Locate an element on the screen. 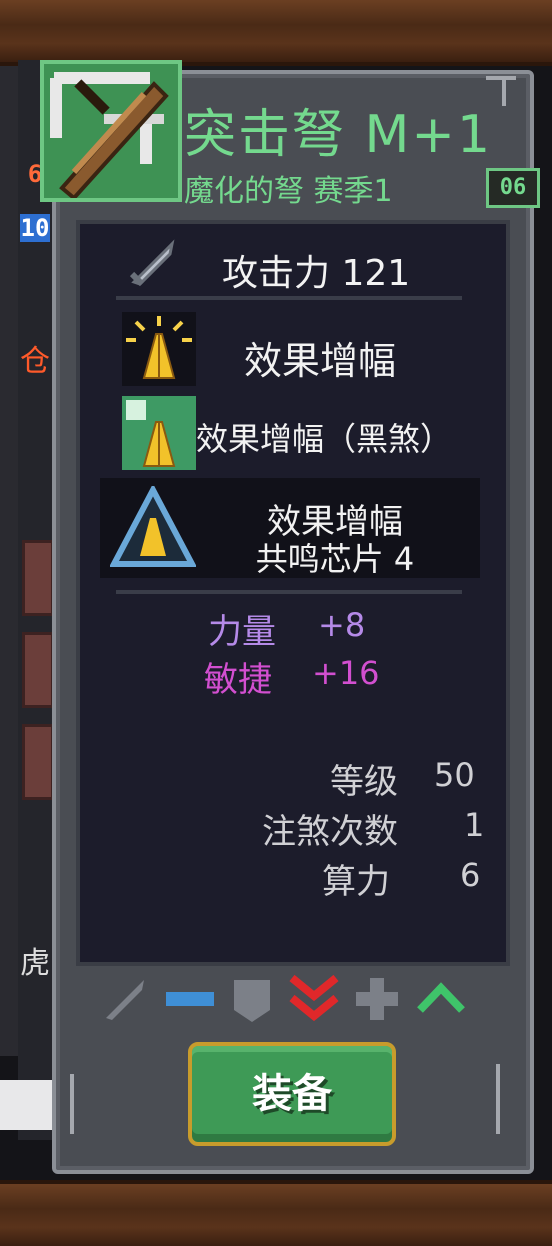 The width and height of the screenshot is (552, 1246). weapon-icon-frame is located at coordinates (111, 131).